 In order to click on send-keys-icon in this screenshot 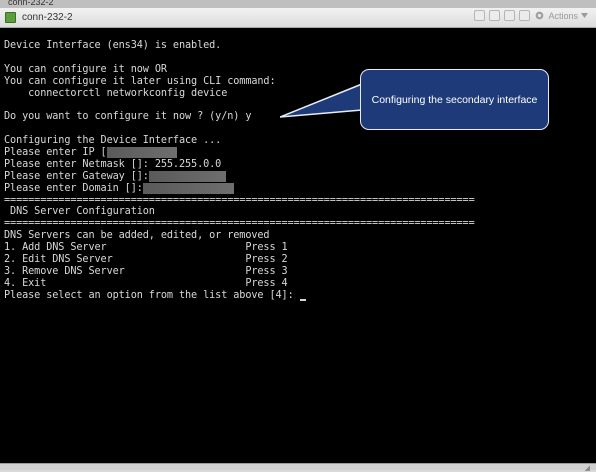, I will do `click(480, 15)`.